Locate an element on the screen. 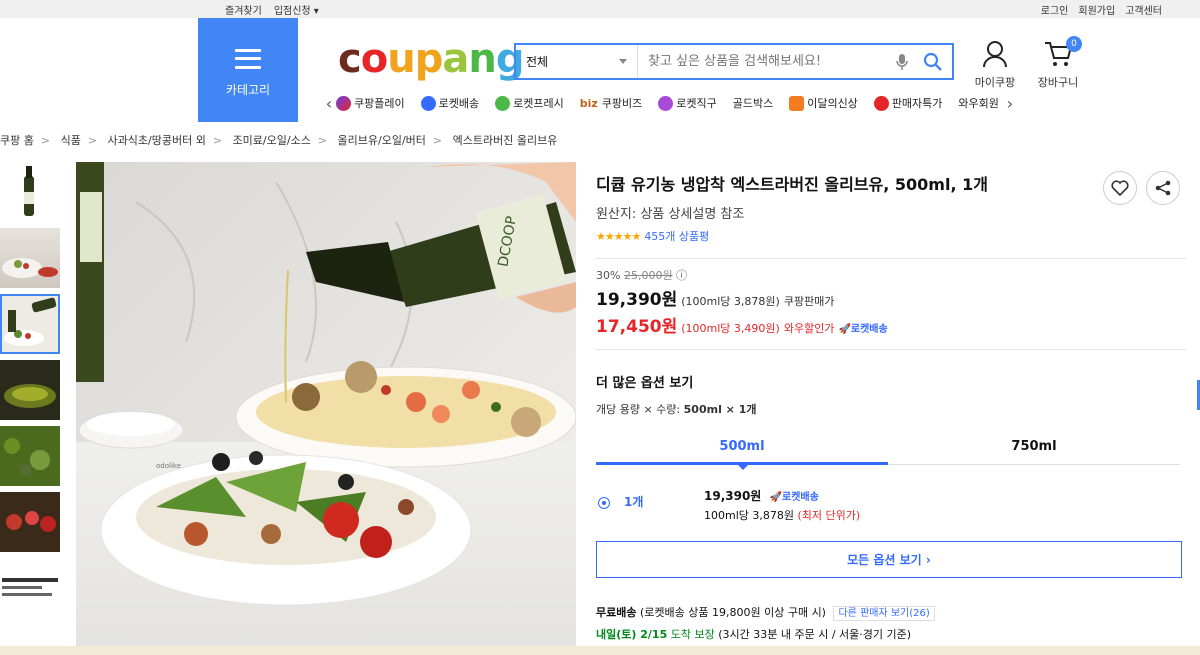  option-price-line: 19,390원 🚀로켓배송 is located at coordinates (761, 496).